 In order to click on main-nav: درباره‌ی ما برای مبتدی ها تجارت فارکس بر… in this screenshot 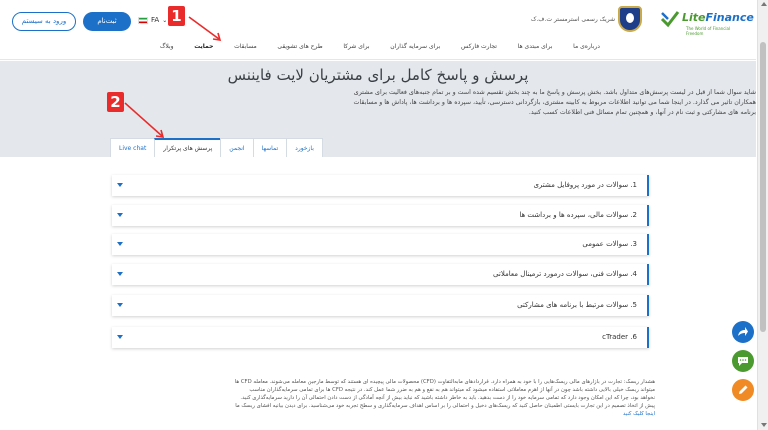, I will do `click(380, 46)`.